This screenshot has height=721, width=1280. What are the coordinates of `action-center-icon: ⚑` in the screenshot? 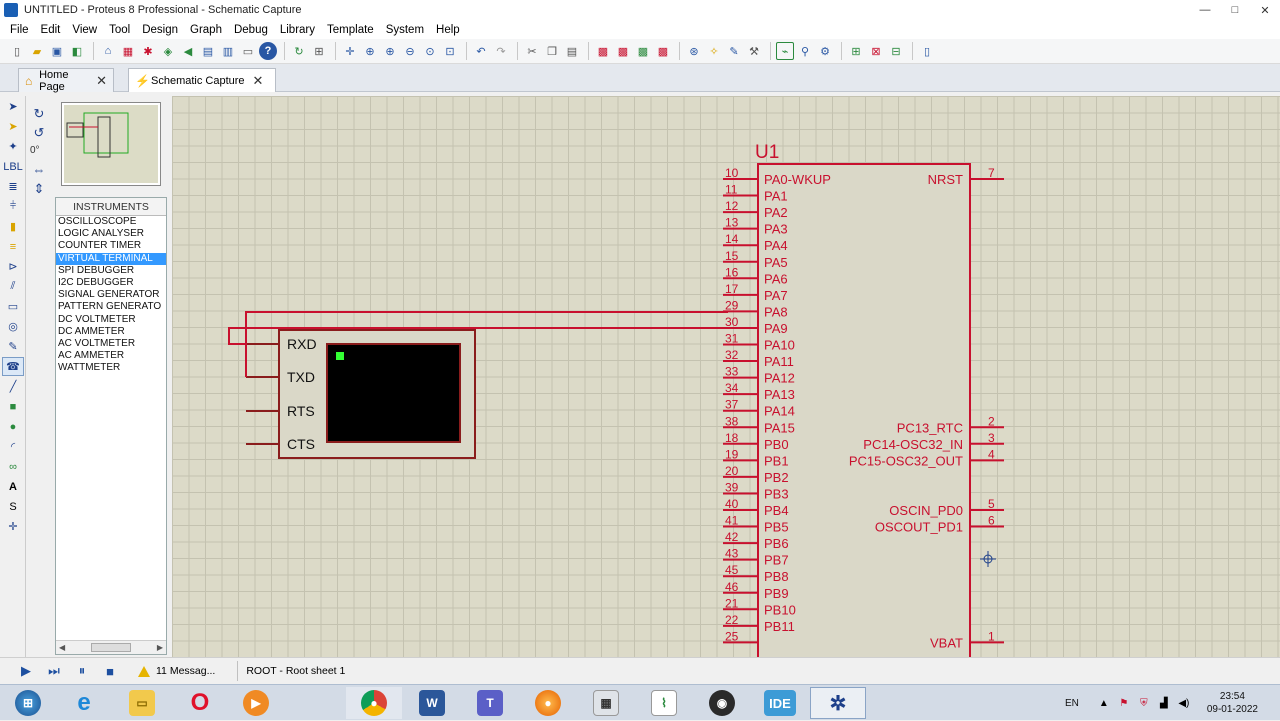 It's located at (1124, 703).